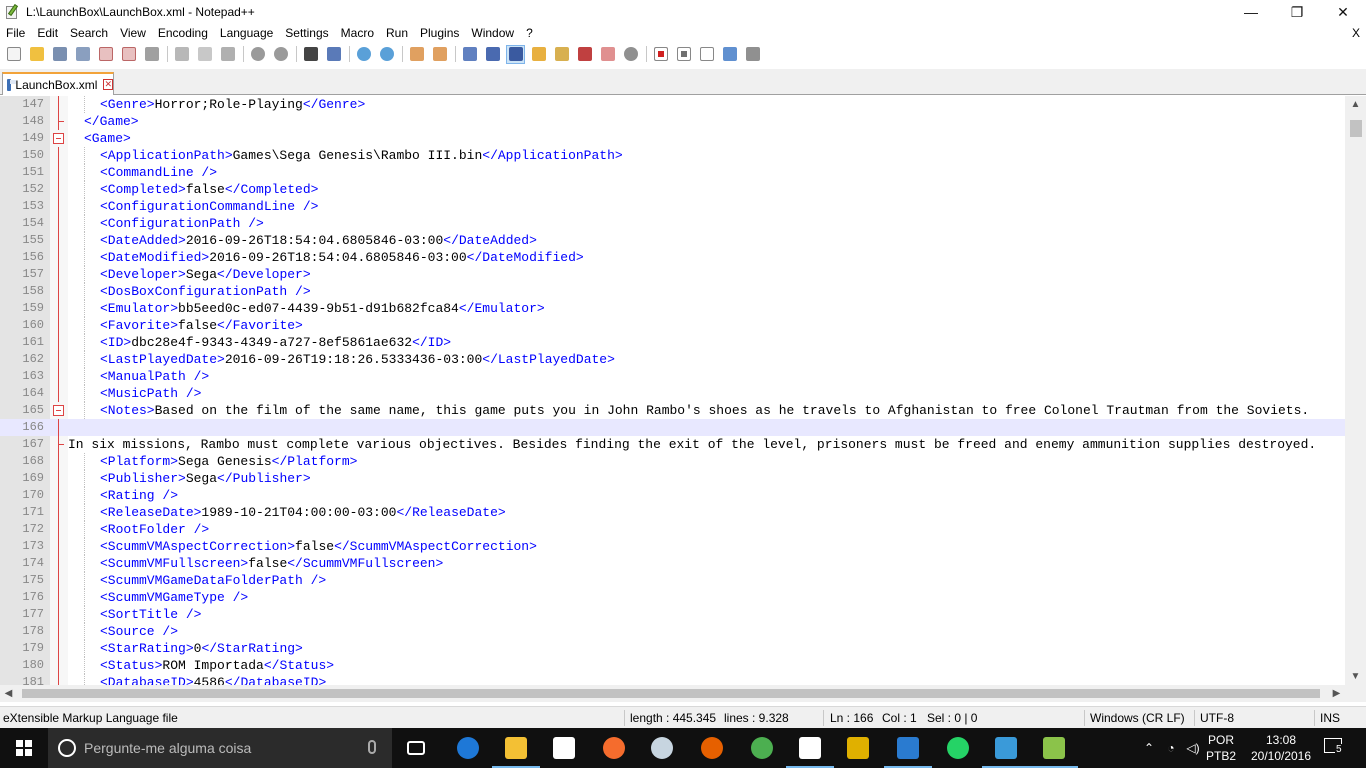  What do you see at coordinates (1343, 12) in the screenshot?
I see `close-button: ✕` at bounding box center [1343, 12].